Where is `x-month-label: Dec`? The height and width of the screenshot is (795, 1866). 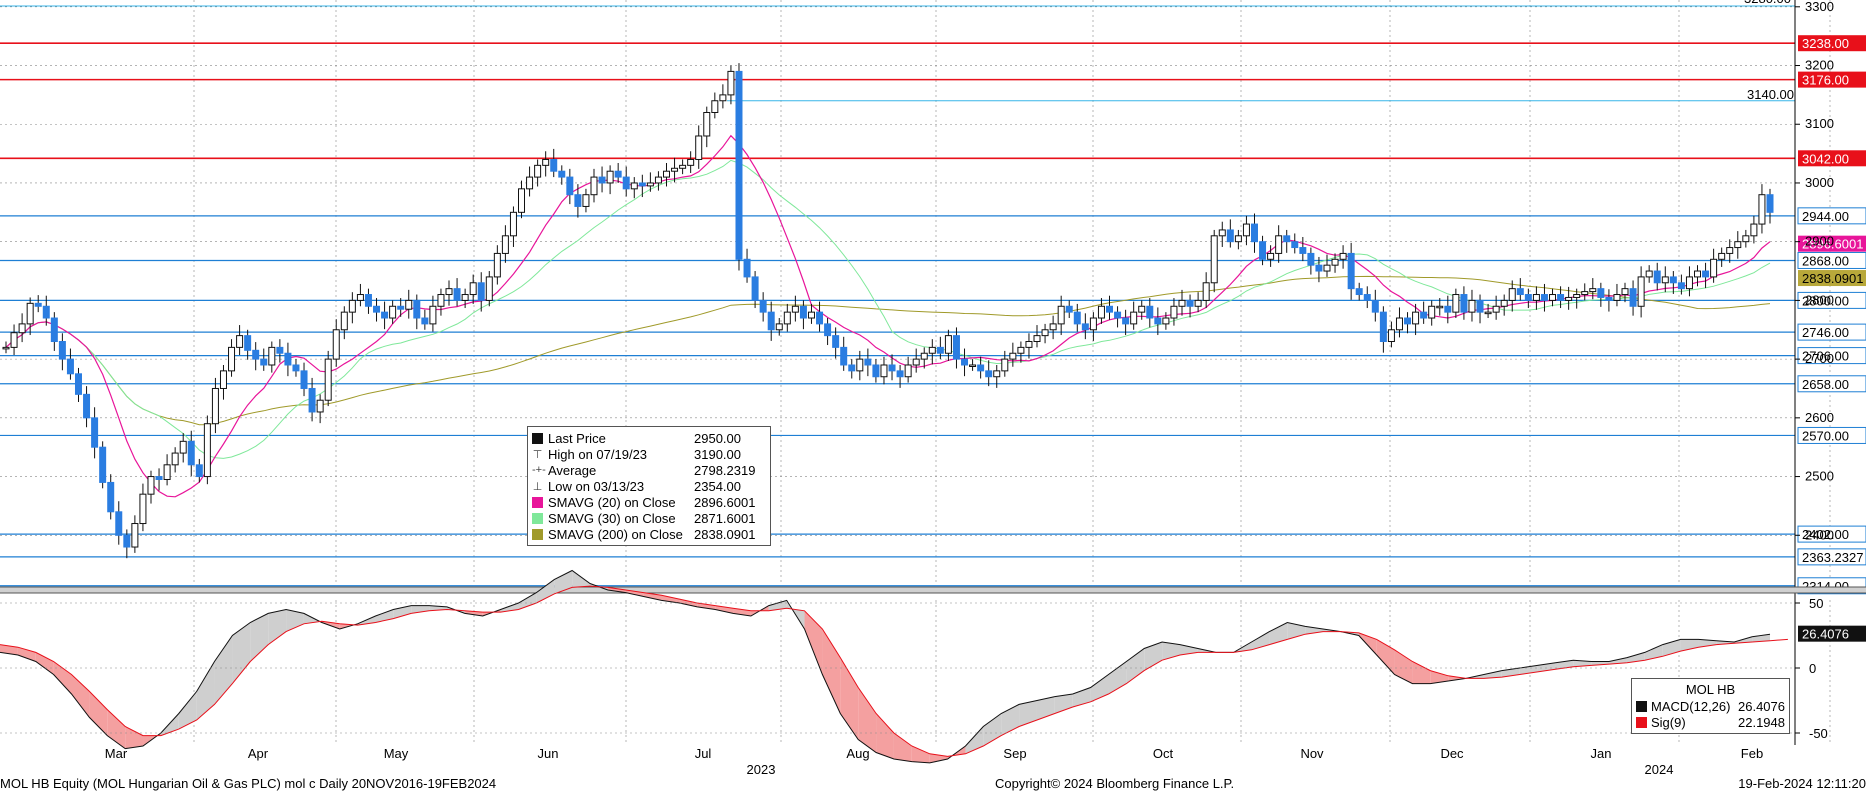
x-month-label: Dec is located at coordinates (1452, 753).